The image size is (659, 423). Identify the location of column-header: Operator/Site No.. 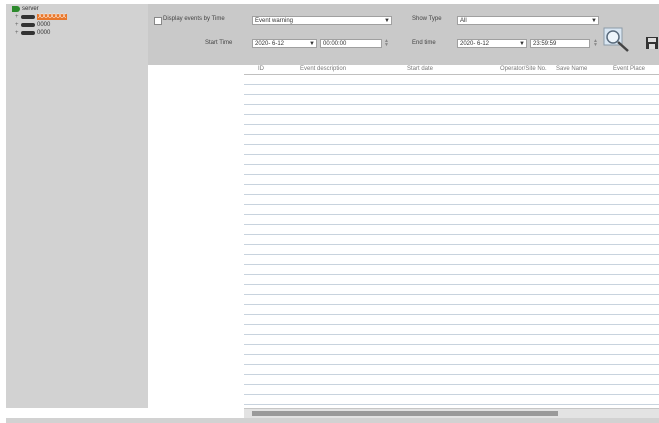
(523, 69).